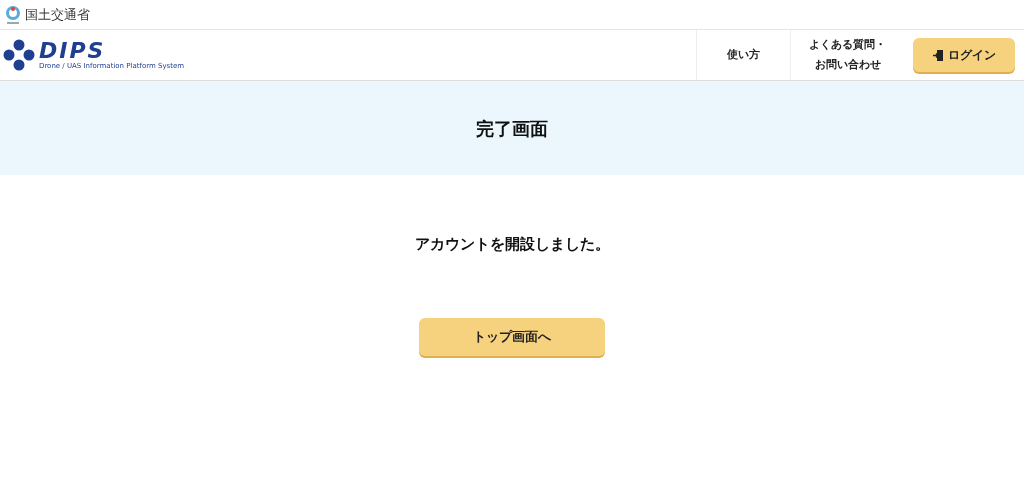 The height and width of the screenshot is (484, 1024). Describe the element at coordinates (19, 55) in the screenshot. I see `dips-logo-icon` at that location.